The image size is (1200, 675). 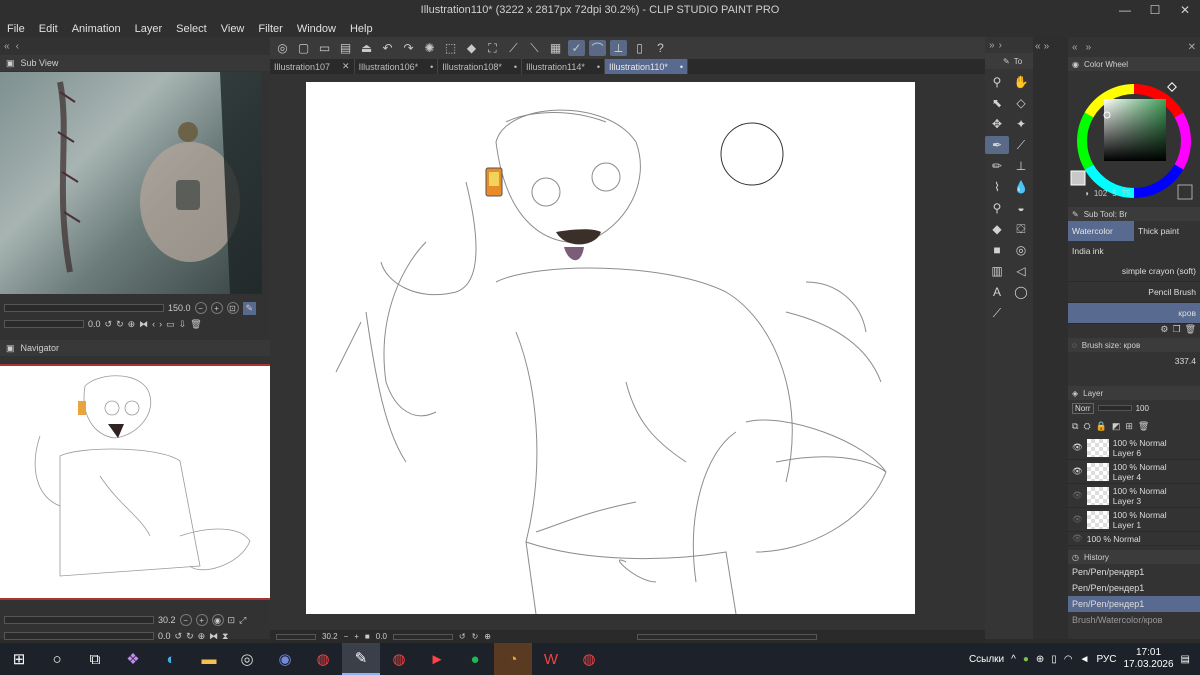 I want to click on smartphone-icon: ▯, so click(x=639, y=48).